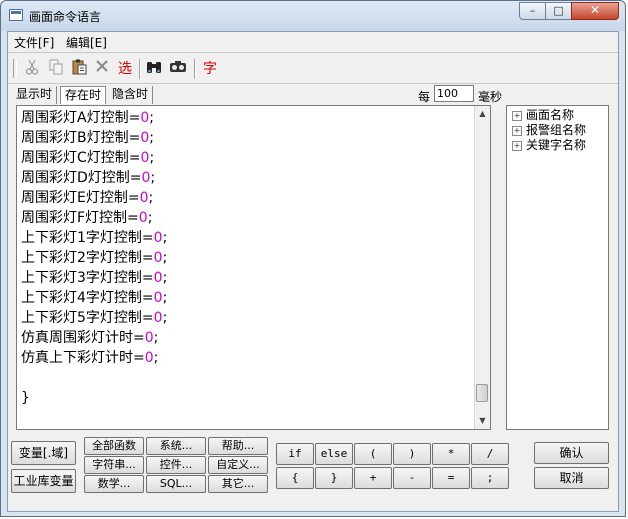 This screenshot has height=519, width=628. Describe the element at coordinates (543, 115) in the screenshot. I see `tree-item-screen-names: + 画面名称` at that location.